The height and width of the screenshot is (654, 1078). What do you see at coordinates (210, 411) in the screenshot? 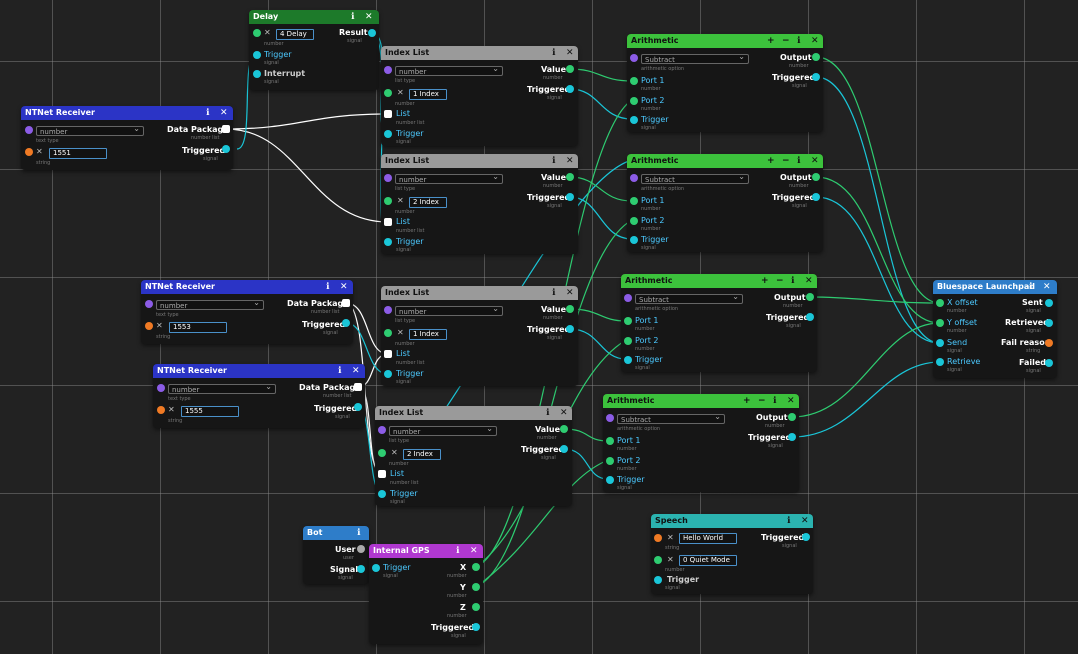
I see `frequency-input: 1555` at bounding box center [210, 411].